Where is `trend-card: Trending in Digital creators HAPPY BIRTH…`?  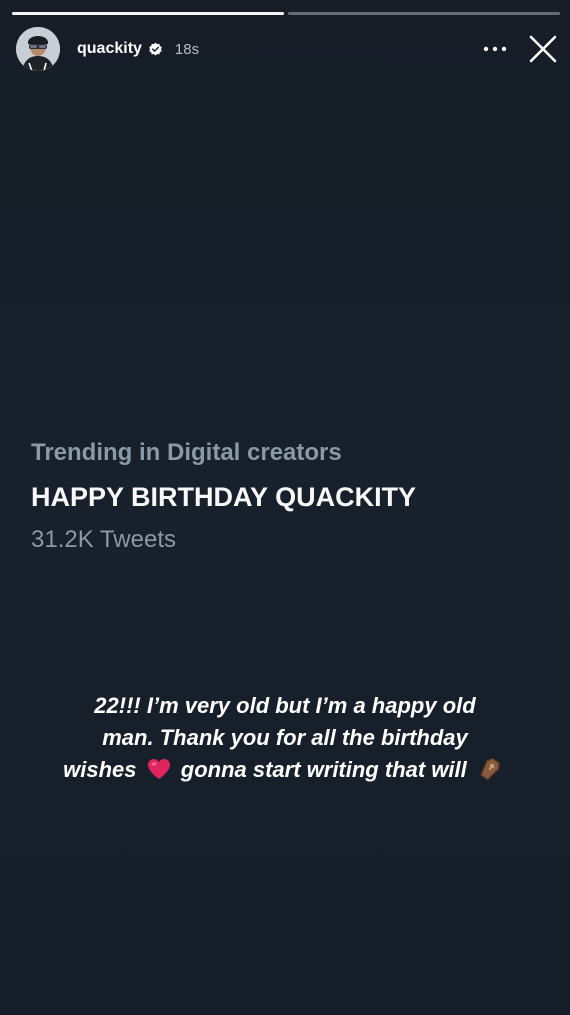
trend-card: Trending in Digital creators HAPPY BIRTH… is located at coordinates (291, 496).